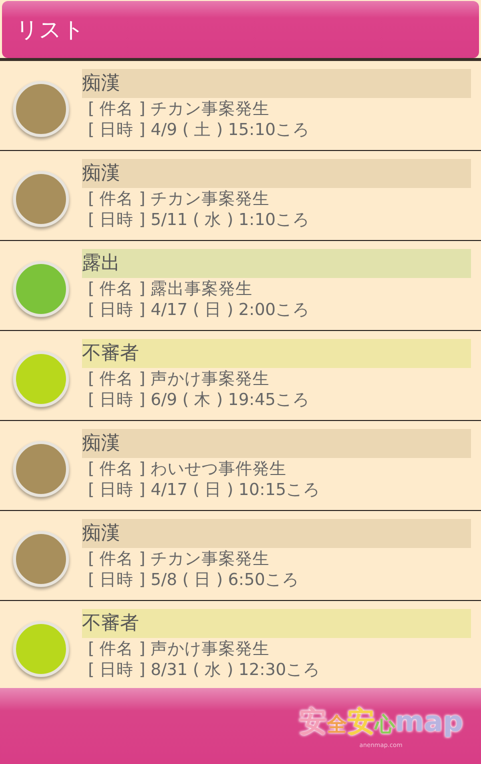 This screenshot has width=481, height=764. I want to click on list-item: 痴漢 [ 件名 ] チカン事案発生 [ 日時 ] 5/11 ( 水 ) 1:10ころ, so click(240, 196).